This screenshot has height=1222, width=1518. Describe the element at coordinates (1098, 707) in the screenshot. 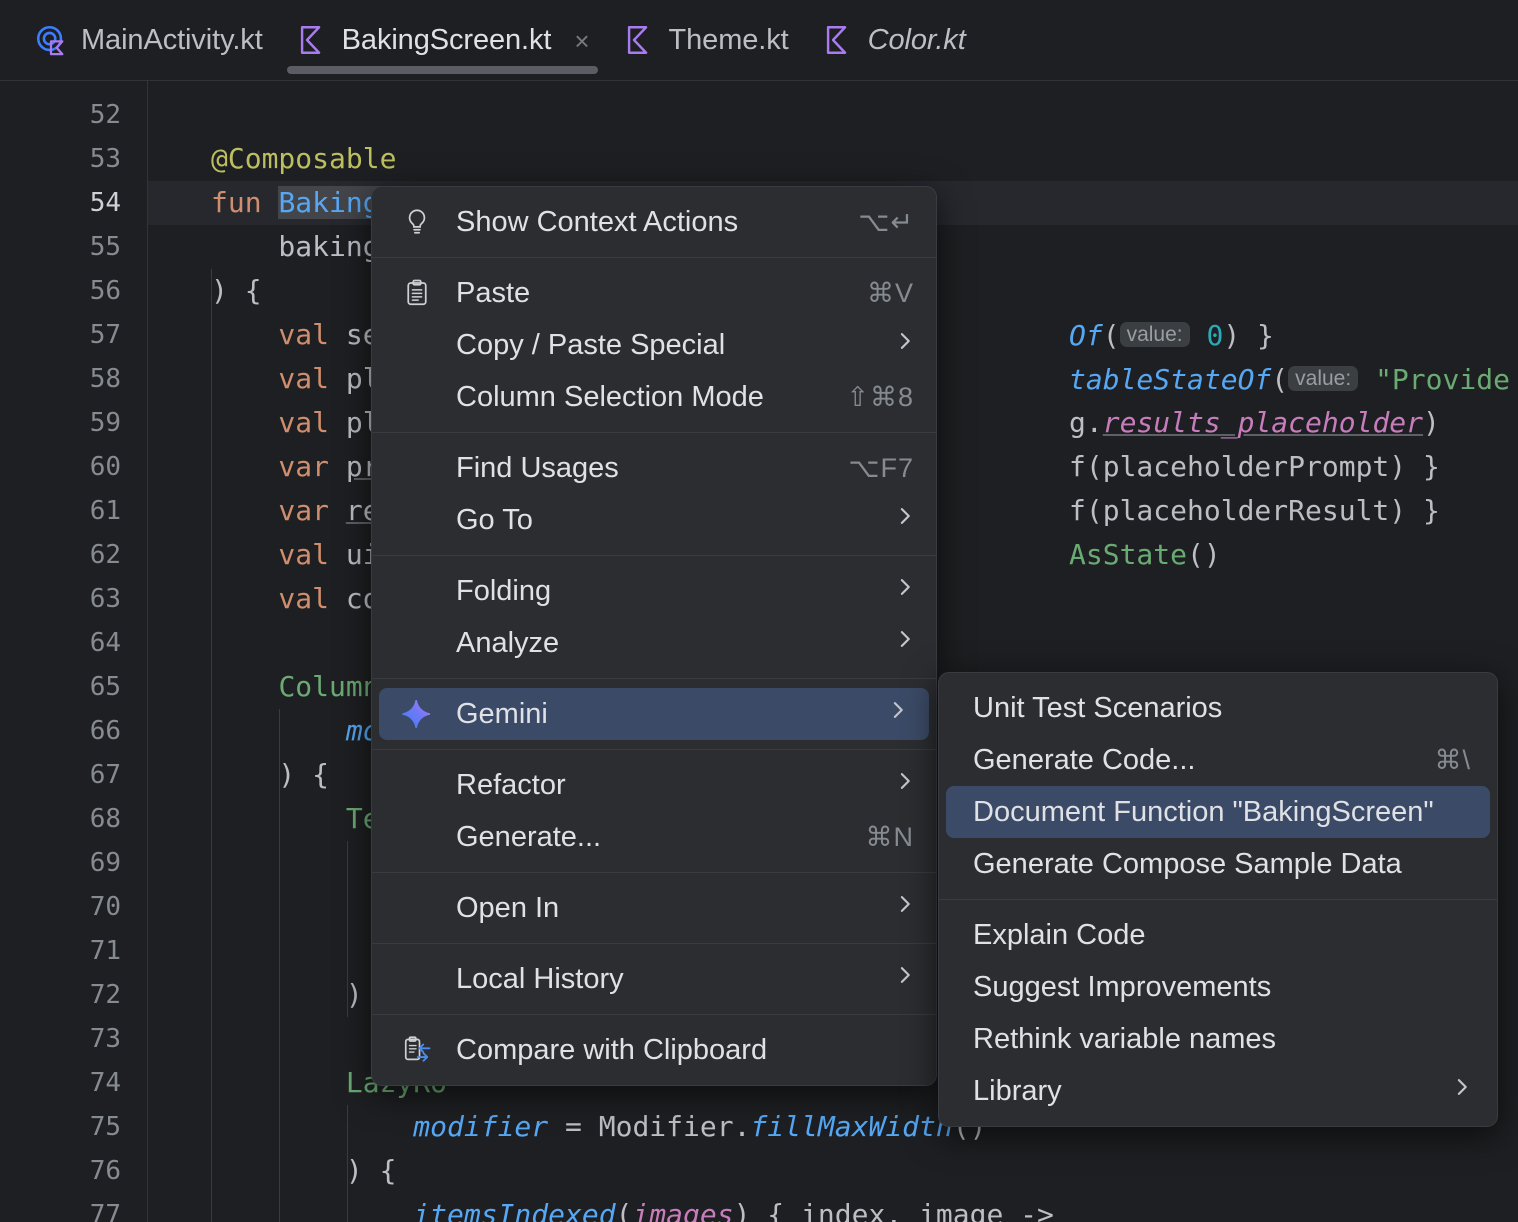

I see `menu-item-label: Unit Test Scenarios` at that location.